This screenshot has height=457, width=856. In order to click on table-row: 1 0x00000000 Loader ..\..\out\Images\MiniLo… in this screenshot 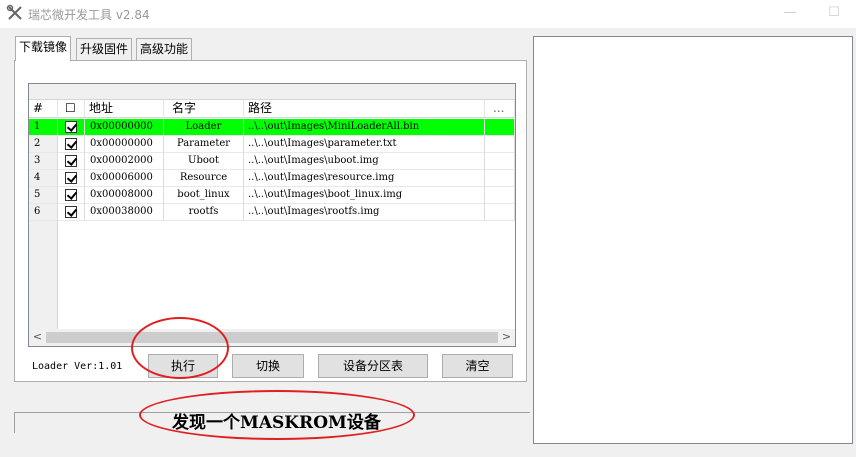, I will do `click(272, 127)`.